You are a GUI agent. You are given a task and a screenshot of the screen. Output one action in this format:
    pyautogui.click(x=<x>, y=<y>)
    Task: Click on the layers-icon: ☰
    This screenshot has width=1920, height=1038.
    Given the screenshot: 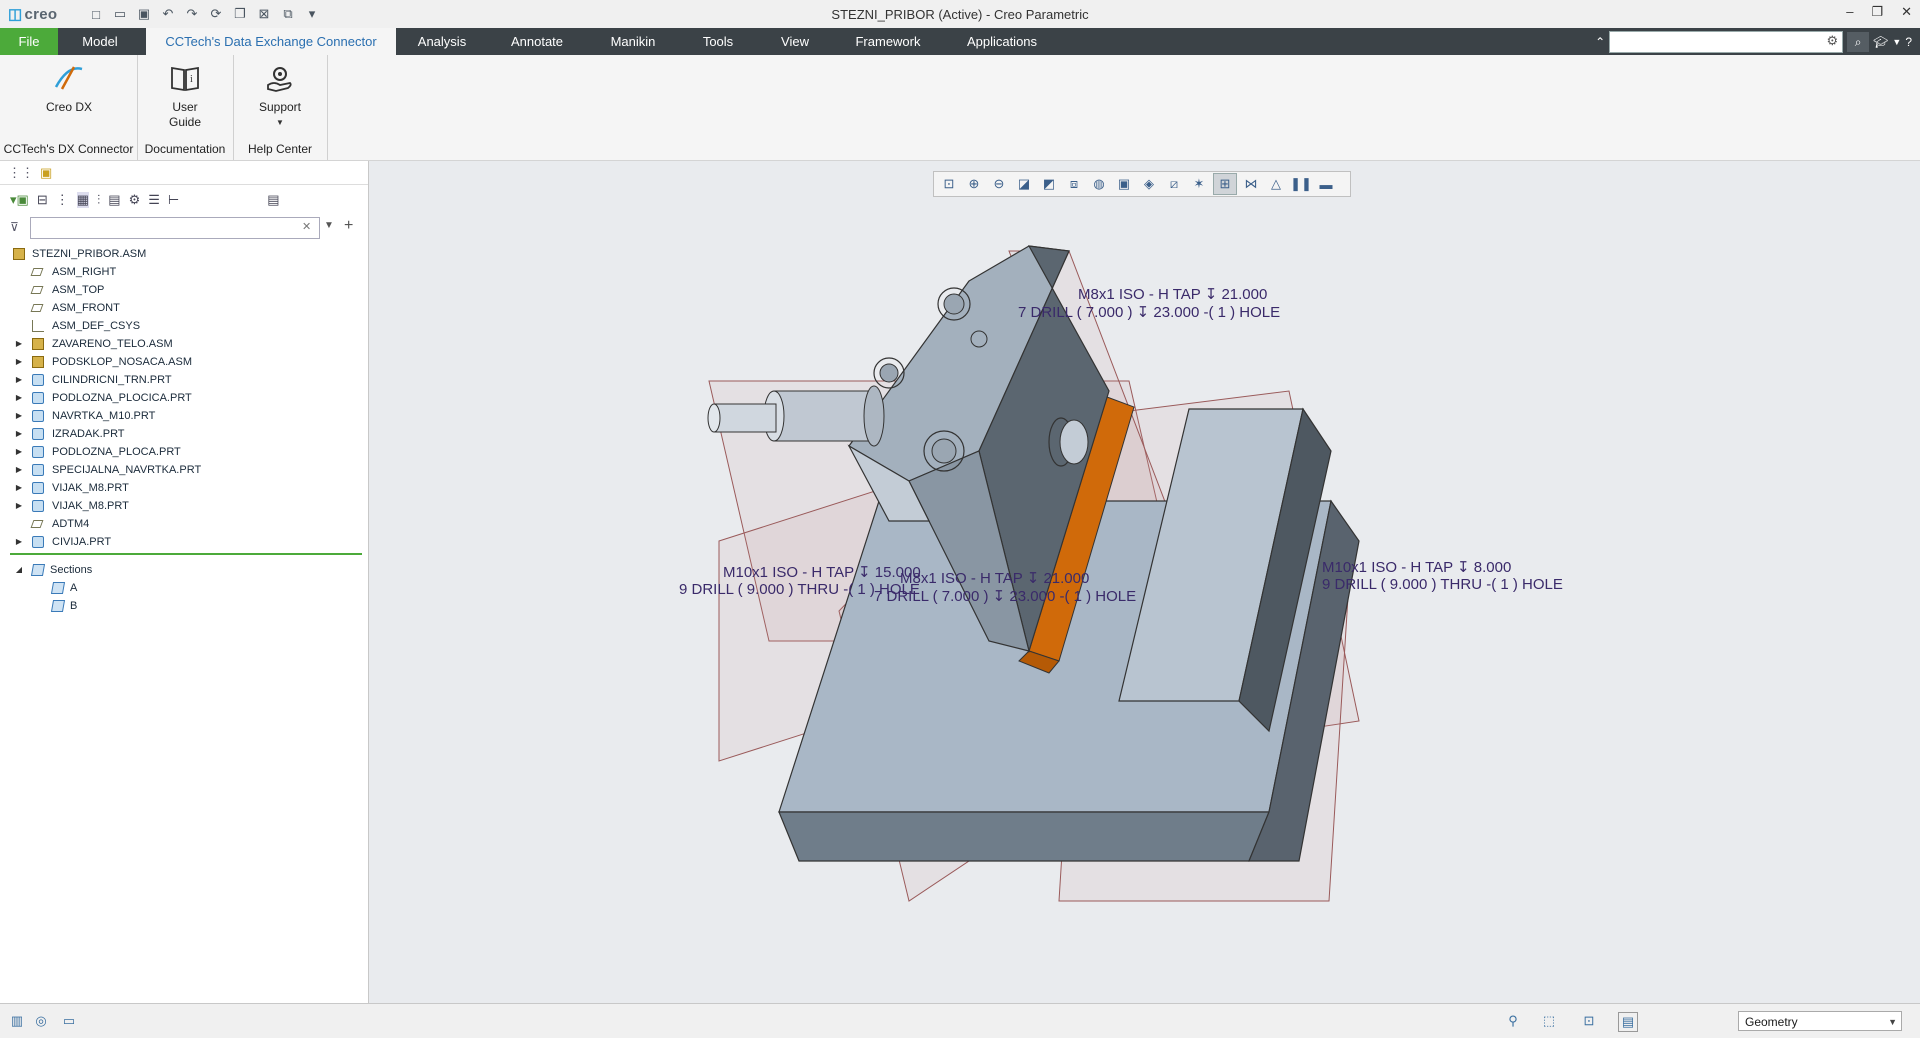 What is the action you would take?
    pyautogui.click(x=154, y=200)
    